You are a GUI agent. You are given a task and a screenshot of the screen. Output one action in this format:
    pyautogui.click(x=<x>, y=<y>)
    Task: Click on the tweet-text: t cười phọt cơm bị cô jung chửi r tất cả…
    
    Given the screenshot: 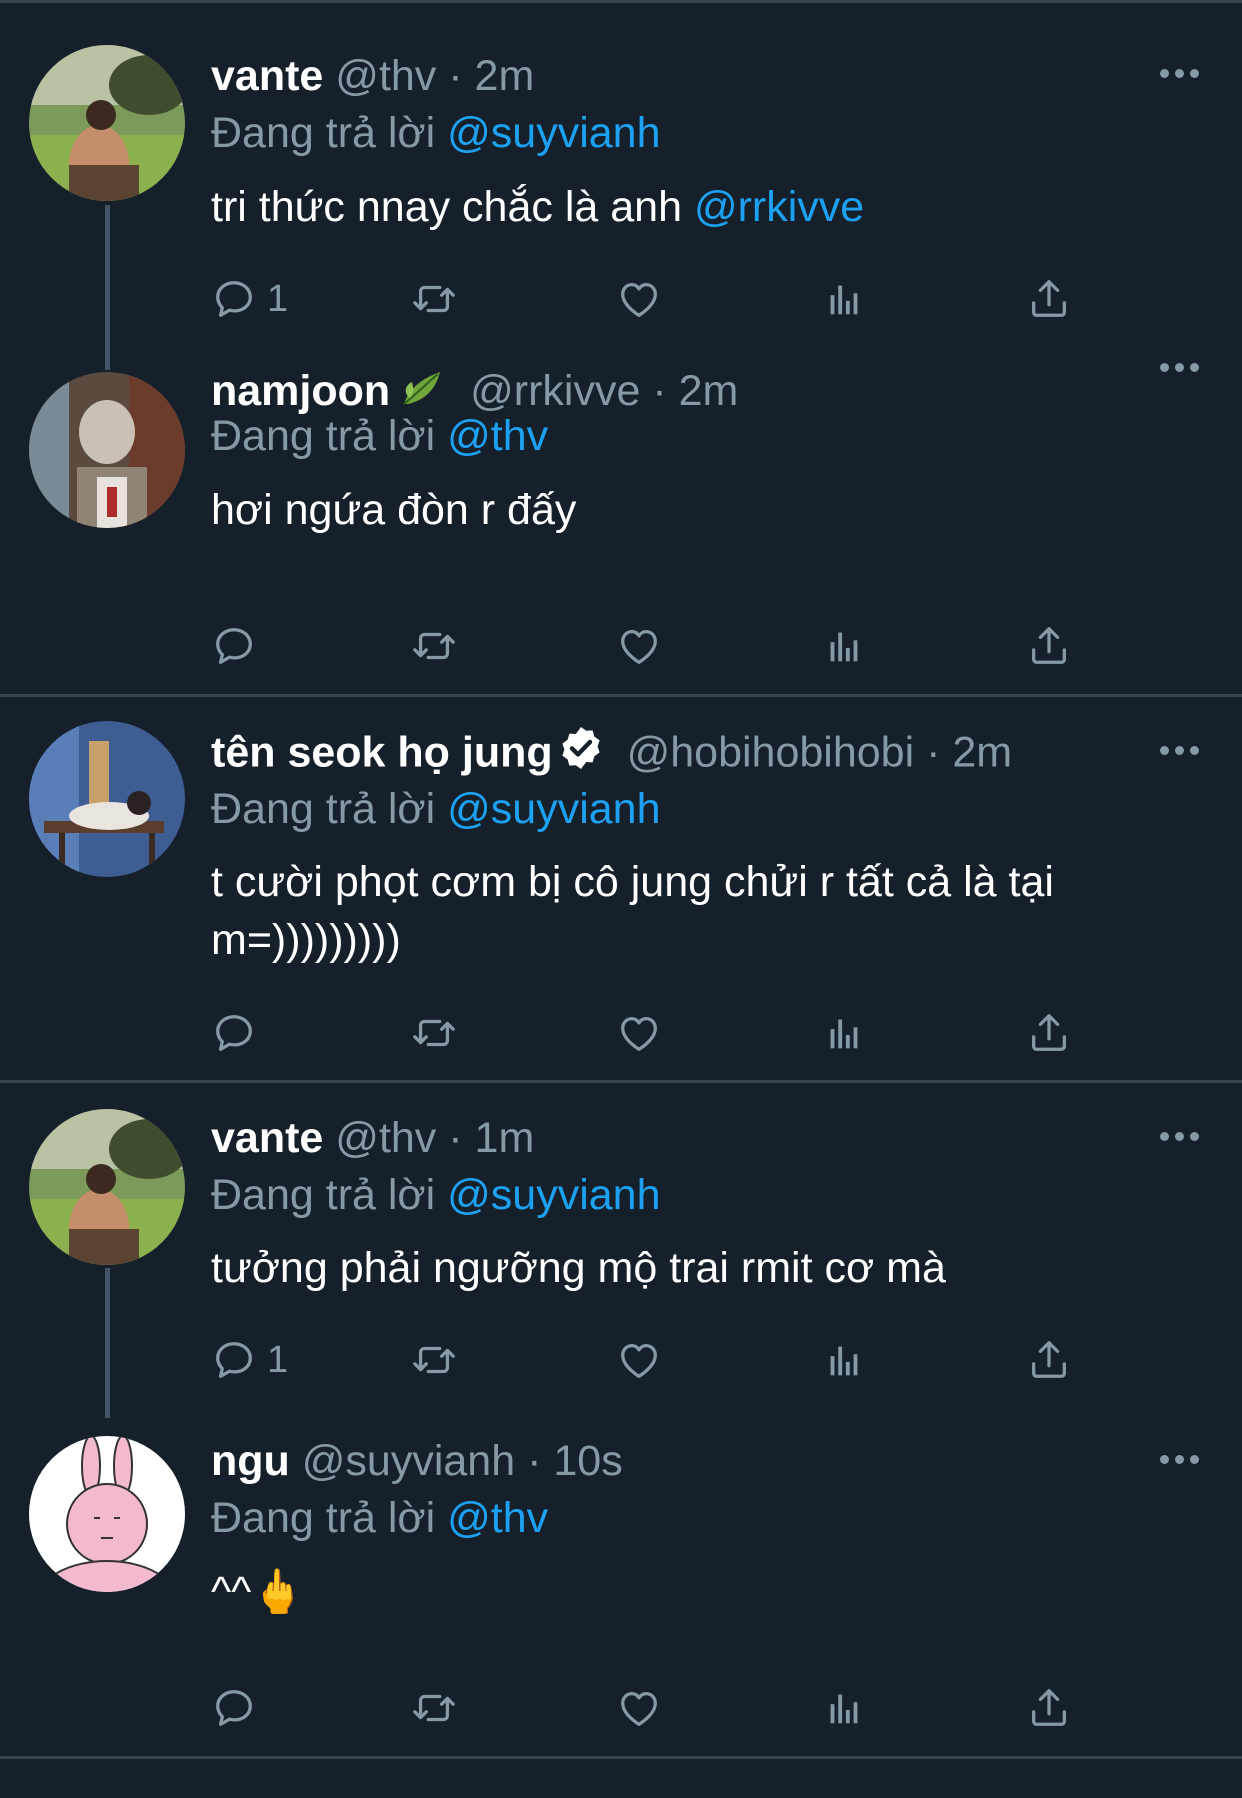 What is the action you would take?
    pyautogui.click(x=706, y=911)
    